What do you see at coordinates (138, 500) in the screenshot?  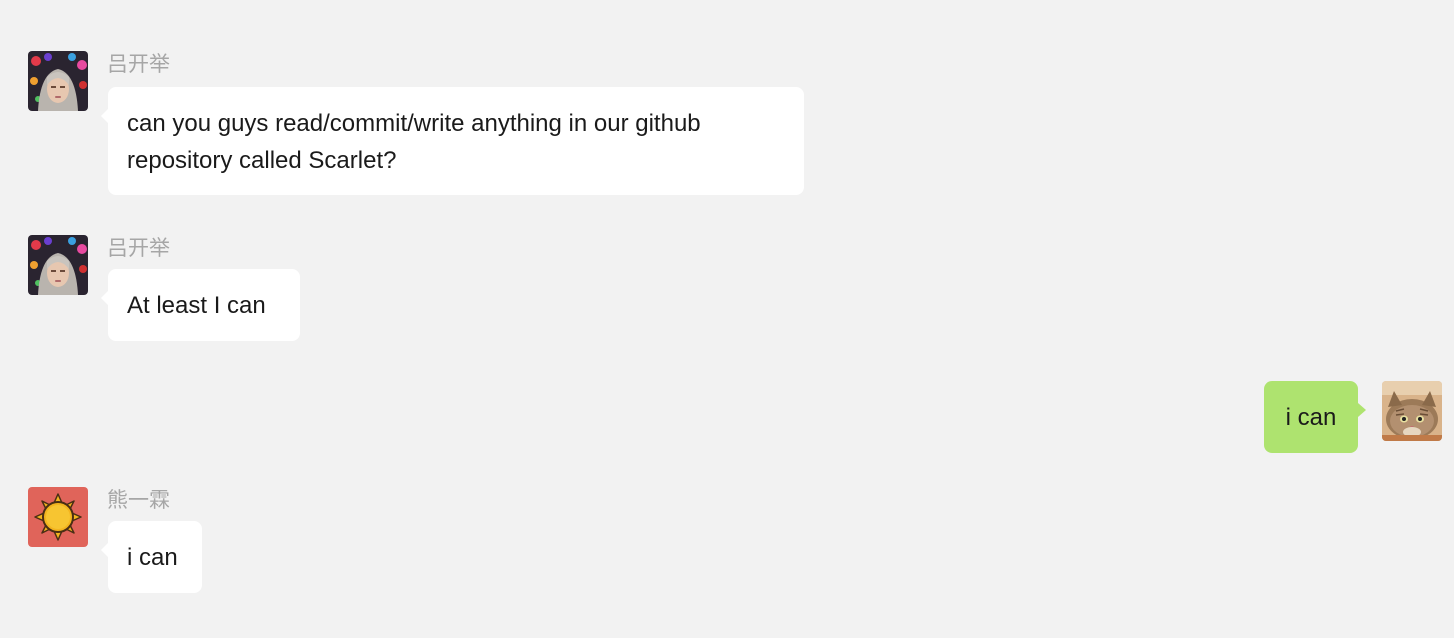 I see `sender-name: 熊一霖` at bounding box center [138, 500].